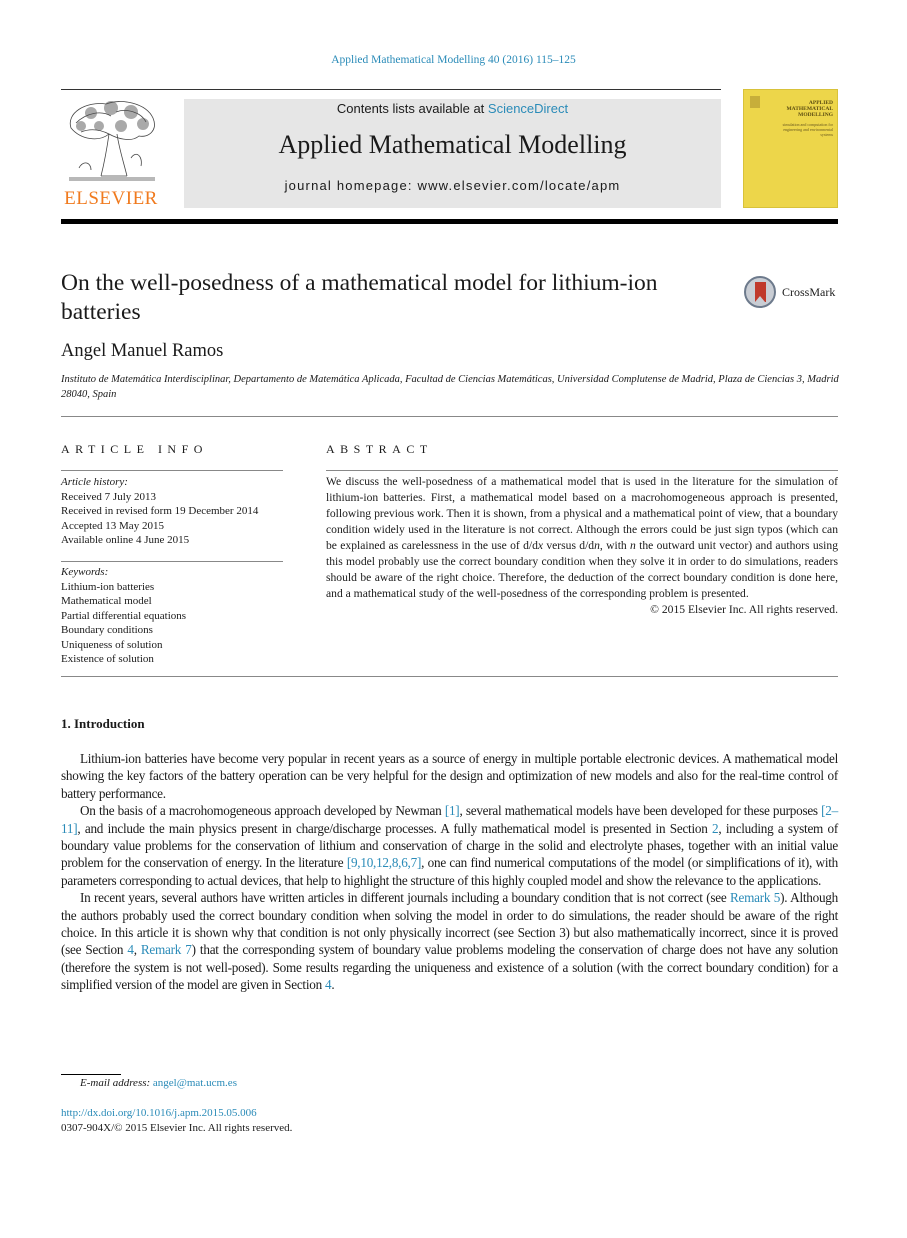 This screenshot has height=1238, width=907. What do you see at coordinates (384, 862) in the screenshot?
I see `reference-link: [9,10,12,8,6,7]` at bounding box center [384, 862].